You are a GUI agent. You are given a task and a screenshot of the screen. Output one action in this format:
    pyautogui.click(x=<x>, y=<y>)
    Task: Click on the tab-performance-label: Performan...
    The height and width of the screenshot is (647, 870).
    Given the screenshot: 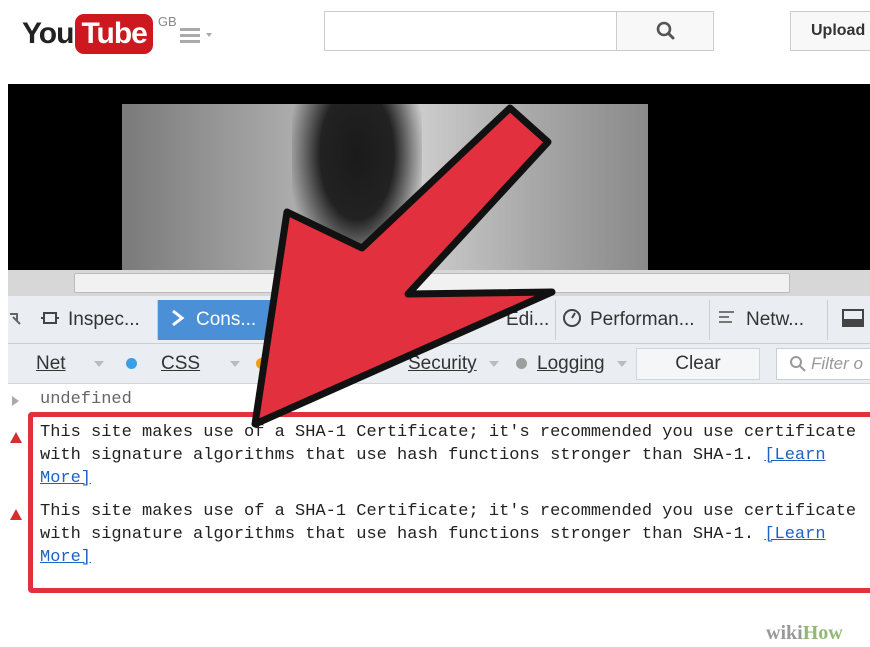 What is the action you would take?
    pyautogui.click(x=642, y=319)
    